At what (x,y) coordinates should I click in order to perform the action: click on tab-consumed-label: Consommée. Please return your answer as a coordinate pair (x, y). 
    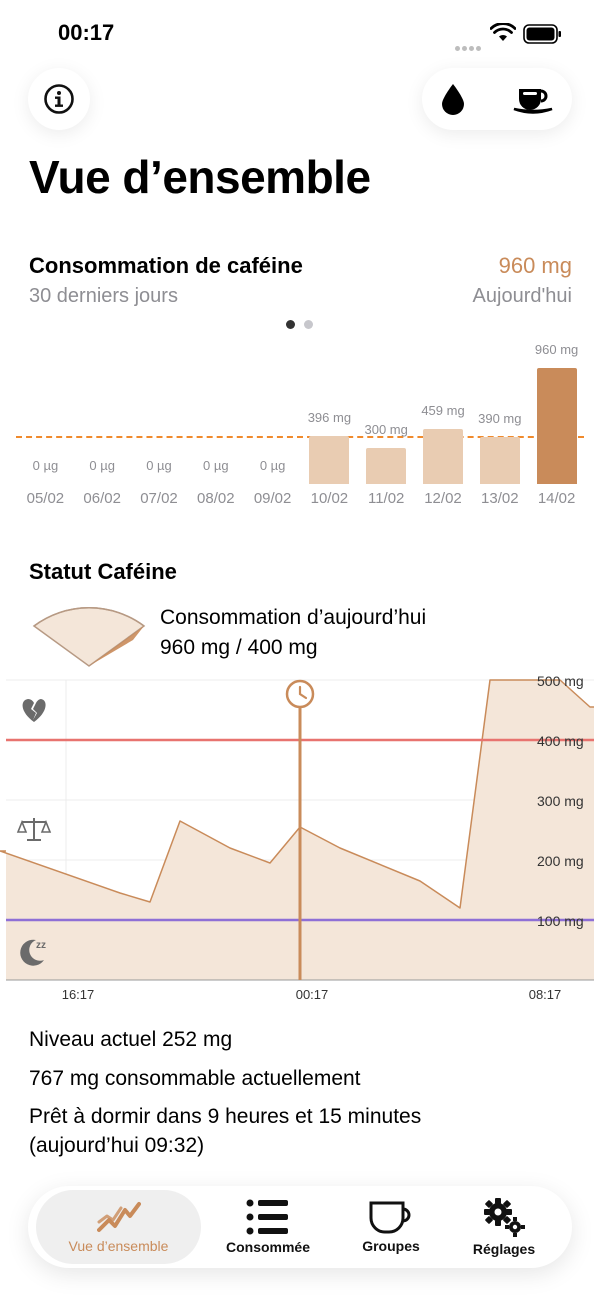
    Looking at the image, I should click on (268, 1247).